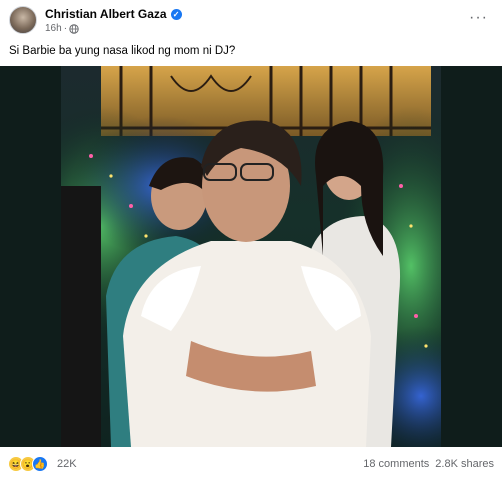 The image size is (502, 477). What do you see at coordinates (396, 464) in the screenshot?
I see `comments-count: 18 comments` at bounding box center [396, 464].